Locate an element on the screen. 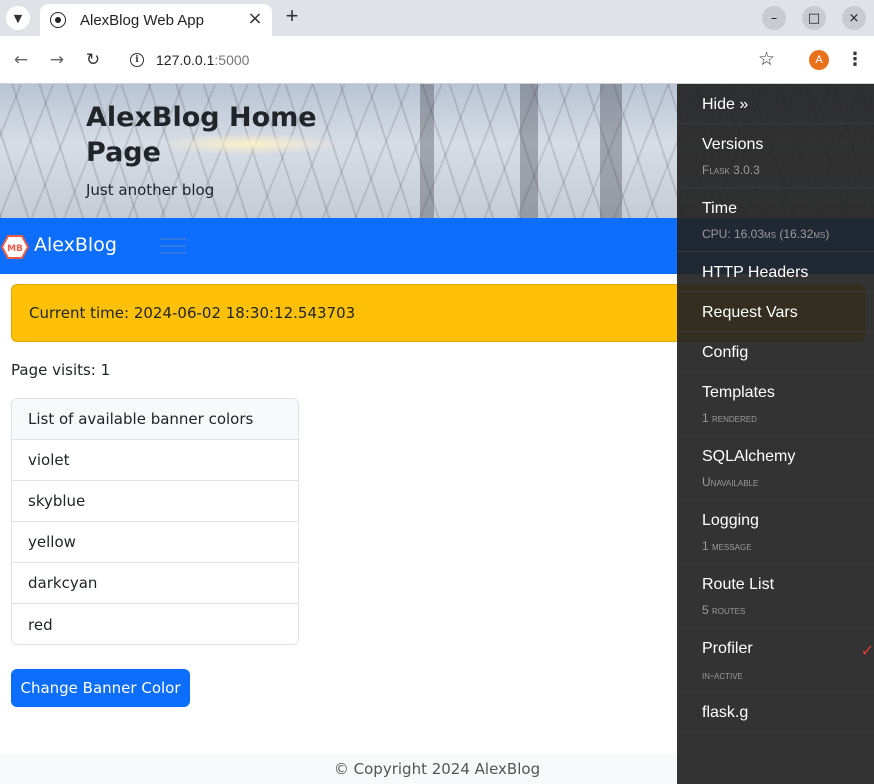 The image size is (874, 784). debug-hide-label: Hide » is located at coordinates (725, 104).